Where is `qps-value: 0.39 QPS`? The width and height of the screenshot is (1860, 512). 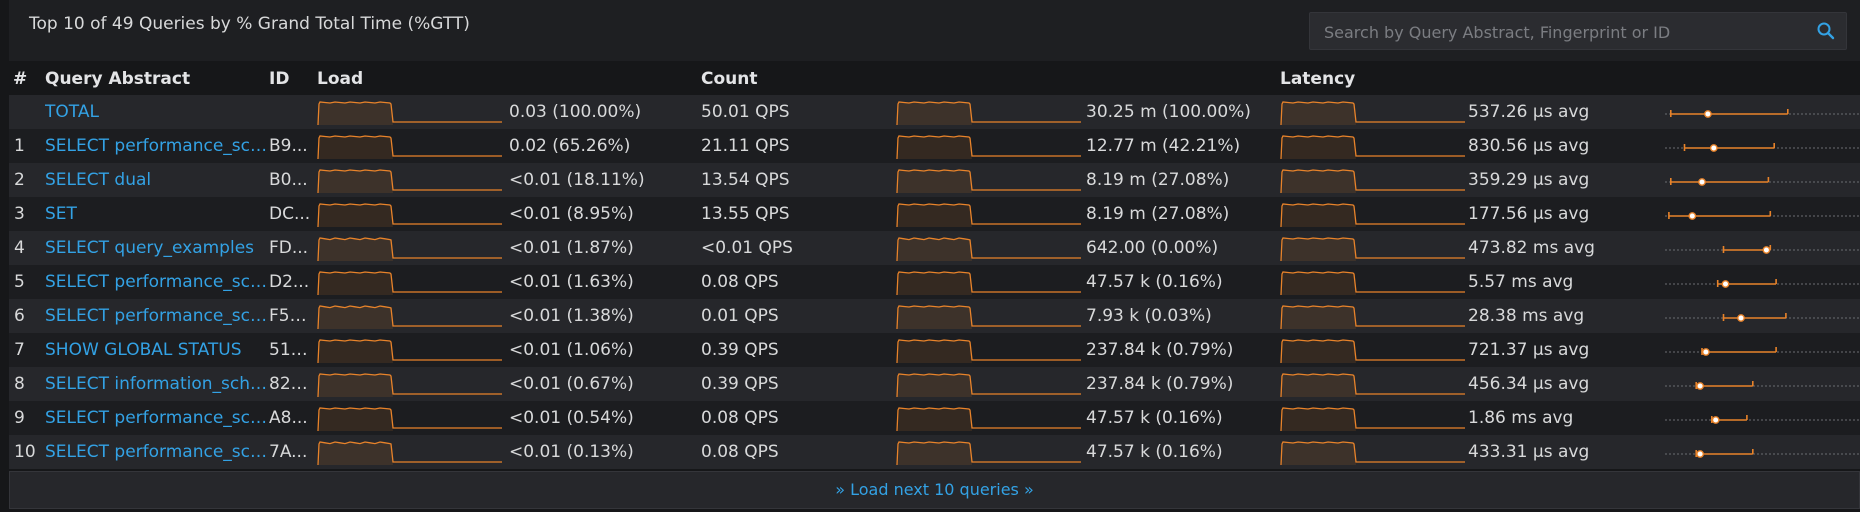 qps-value: 0.39 QPS is located at coordinates (740, 384).